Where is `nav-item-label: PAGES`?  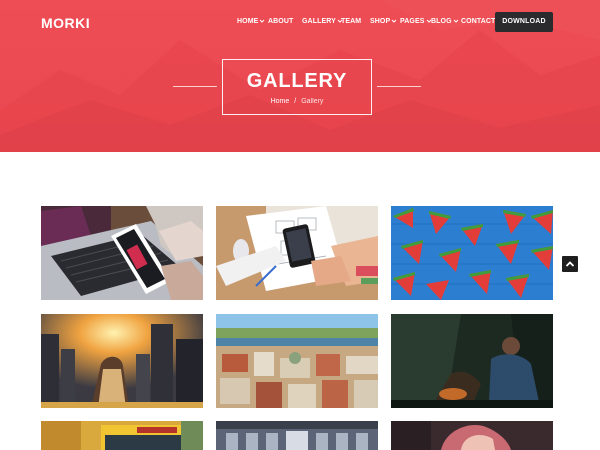
nav-item-label: PAGES is located at coordinates (412, 21).